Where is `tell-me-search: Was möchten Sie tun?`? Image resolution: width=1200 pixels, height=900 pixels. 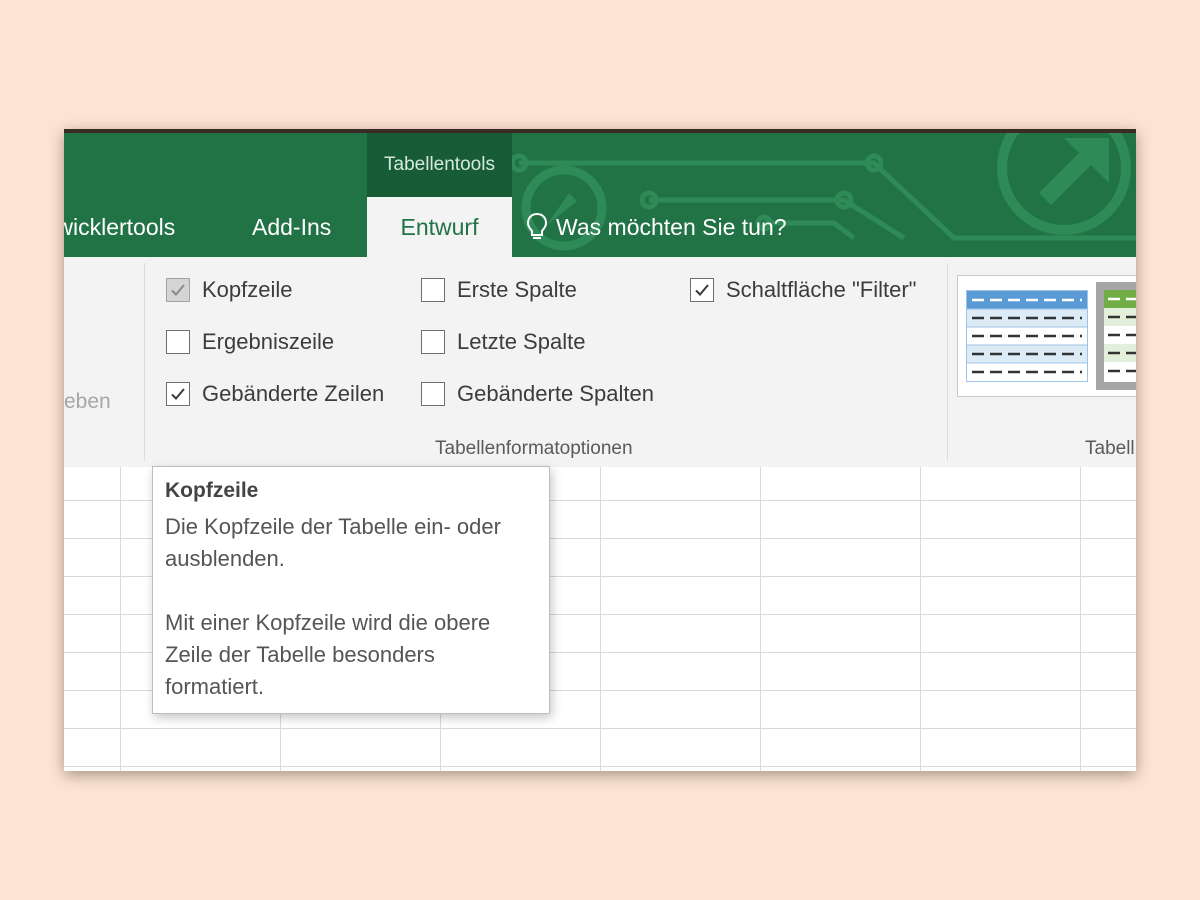 tell-me-search: Was möchten Sie tun? is located at coordinates (656, 227).